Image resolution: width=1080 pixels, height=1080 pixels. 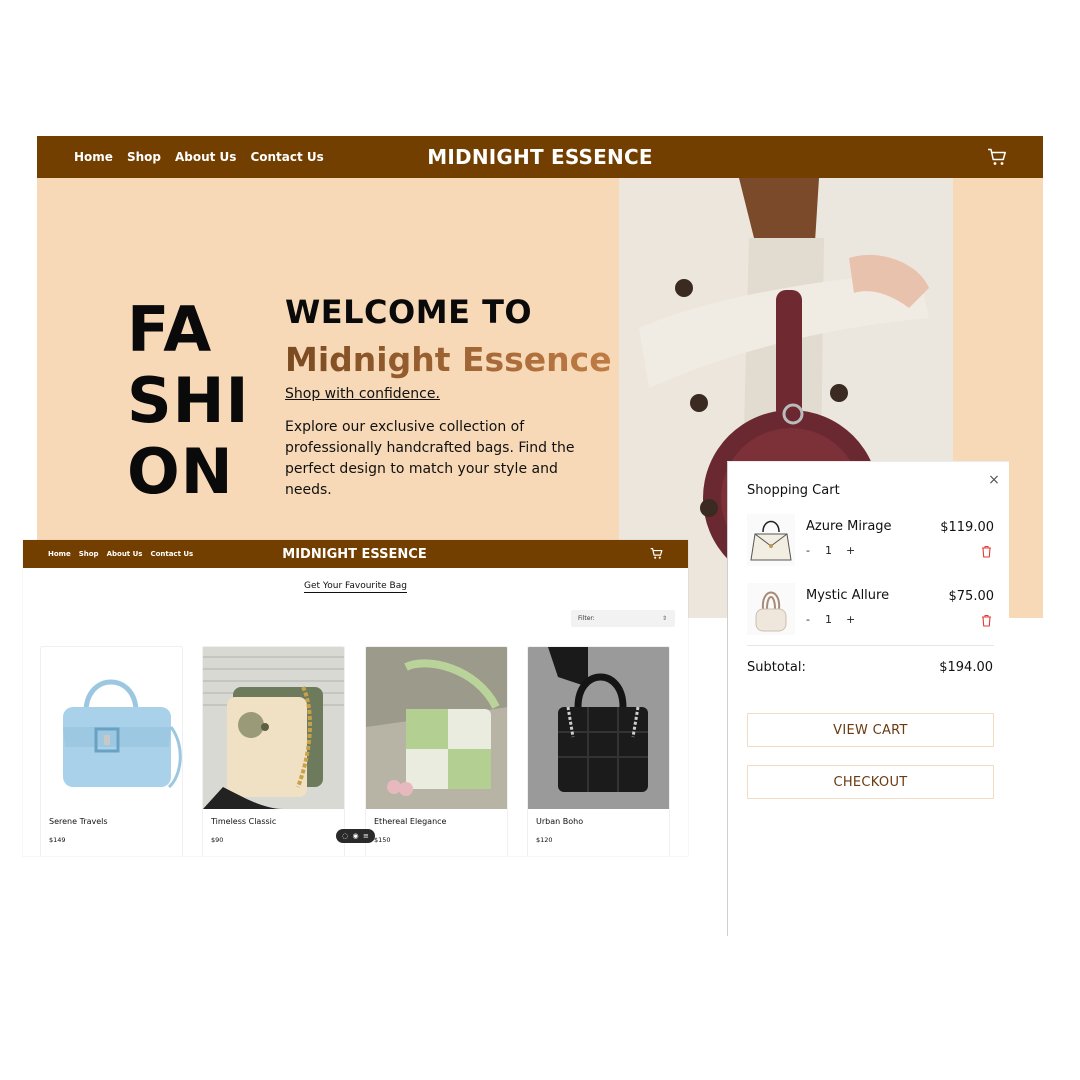 I want to click on cart-item-price: $75.00, so click(x=971, y=596).